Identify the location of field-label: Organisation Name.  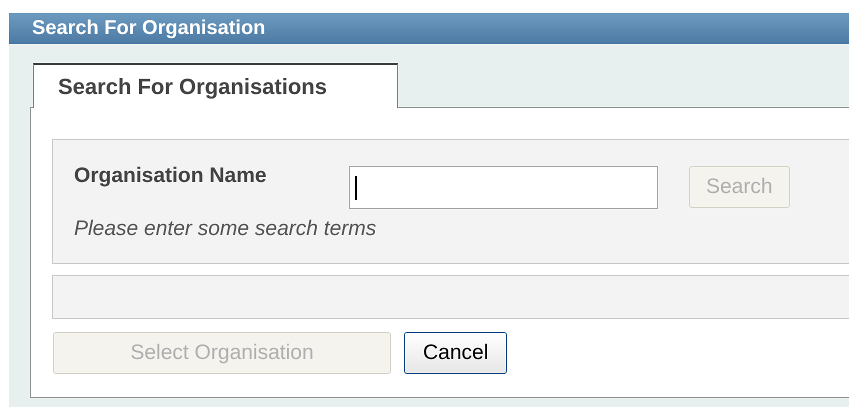
(171, 176).